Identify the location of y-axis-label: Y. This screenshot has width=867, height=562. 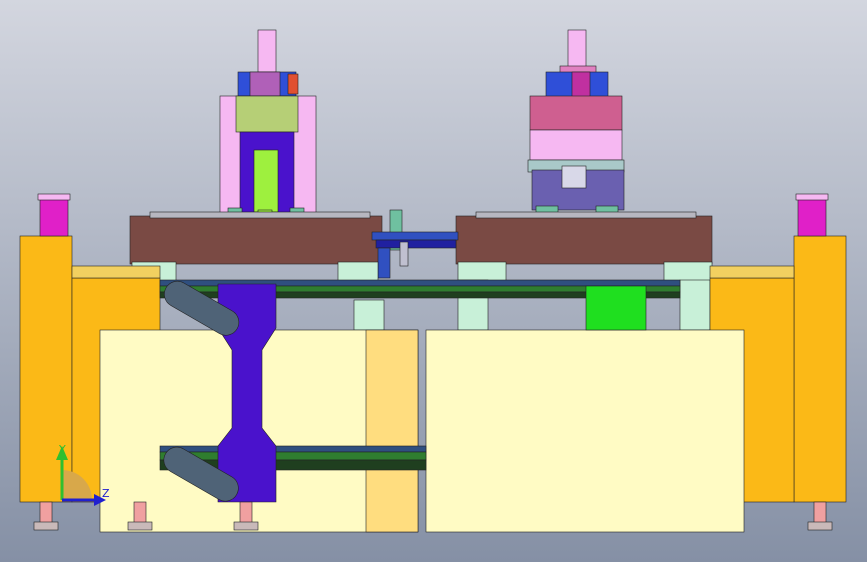
(62, 449).